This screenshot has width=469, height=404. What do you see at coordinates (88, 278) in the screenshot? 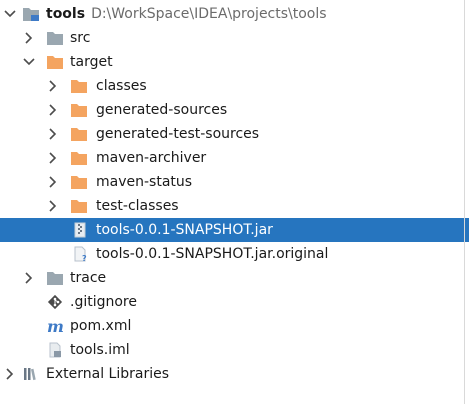
I see `tree-item-label: trace` at bounding box center [88, 278].